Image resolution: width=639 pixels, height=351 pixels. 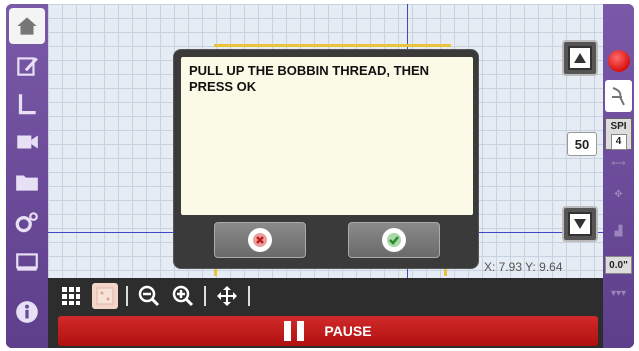 I want to click on ok-button, so click(x=394, y=240).